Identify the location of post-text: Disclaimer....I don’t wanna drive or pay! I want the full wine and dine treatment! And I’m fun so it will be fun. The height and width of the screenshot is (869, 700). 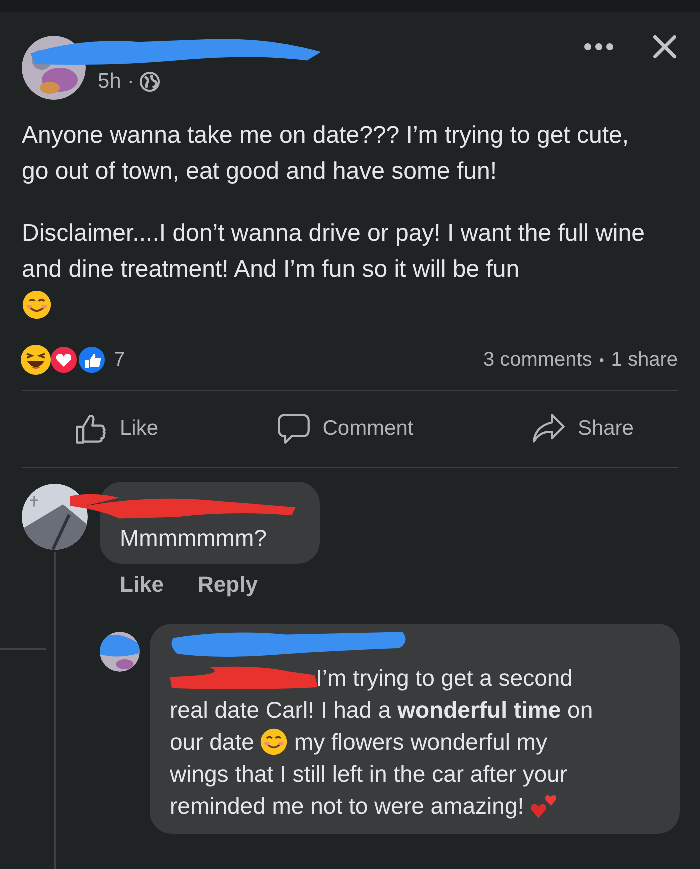
(334, 252).